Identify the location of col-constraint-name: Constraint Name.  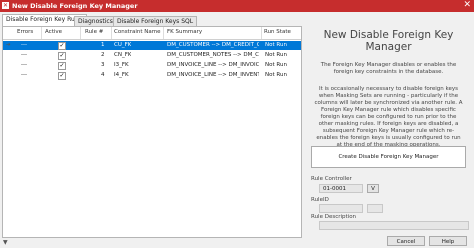
(137, 32).